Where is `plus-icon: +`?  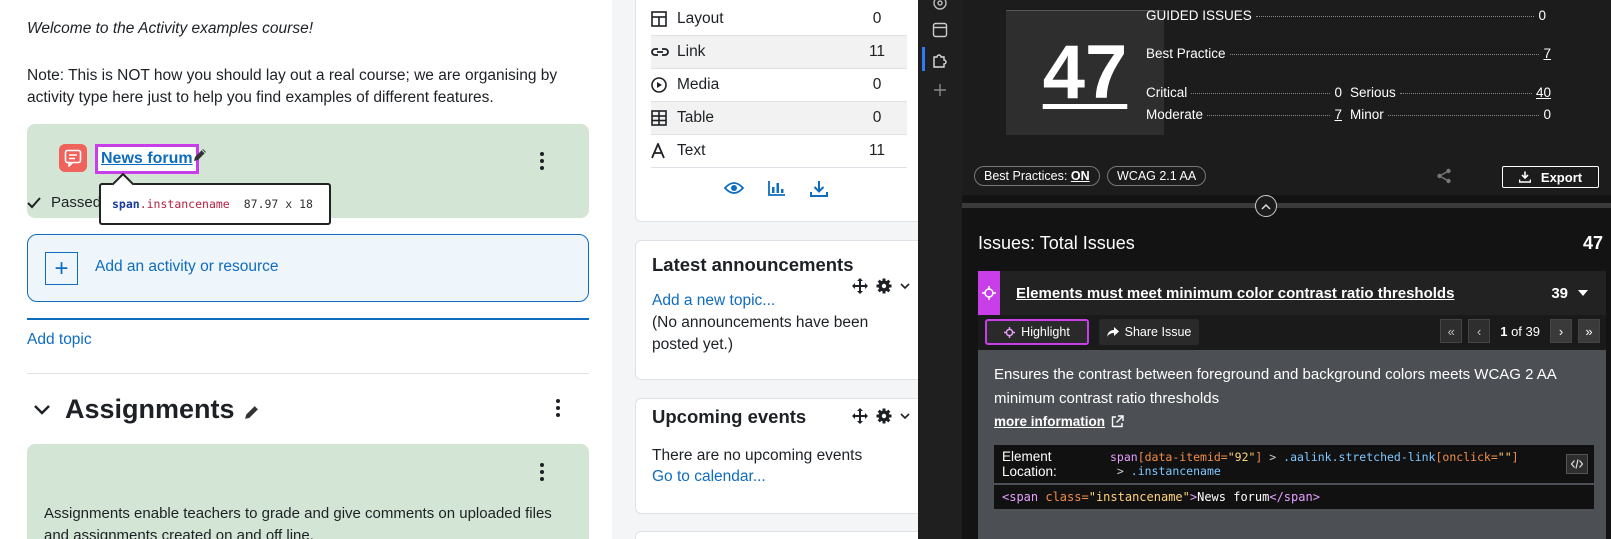 plus-icon: + is located at coordinates (61, 268).